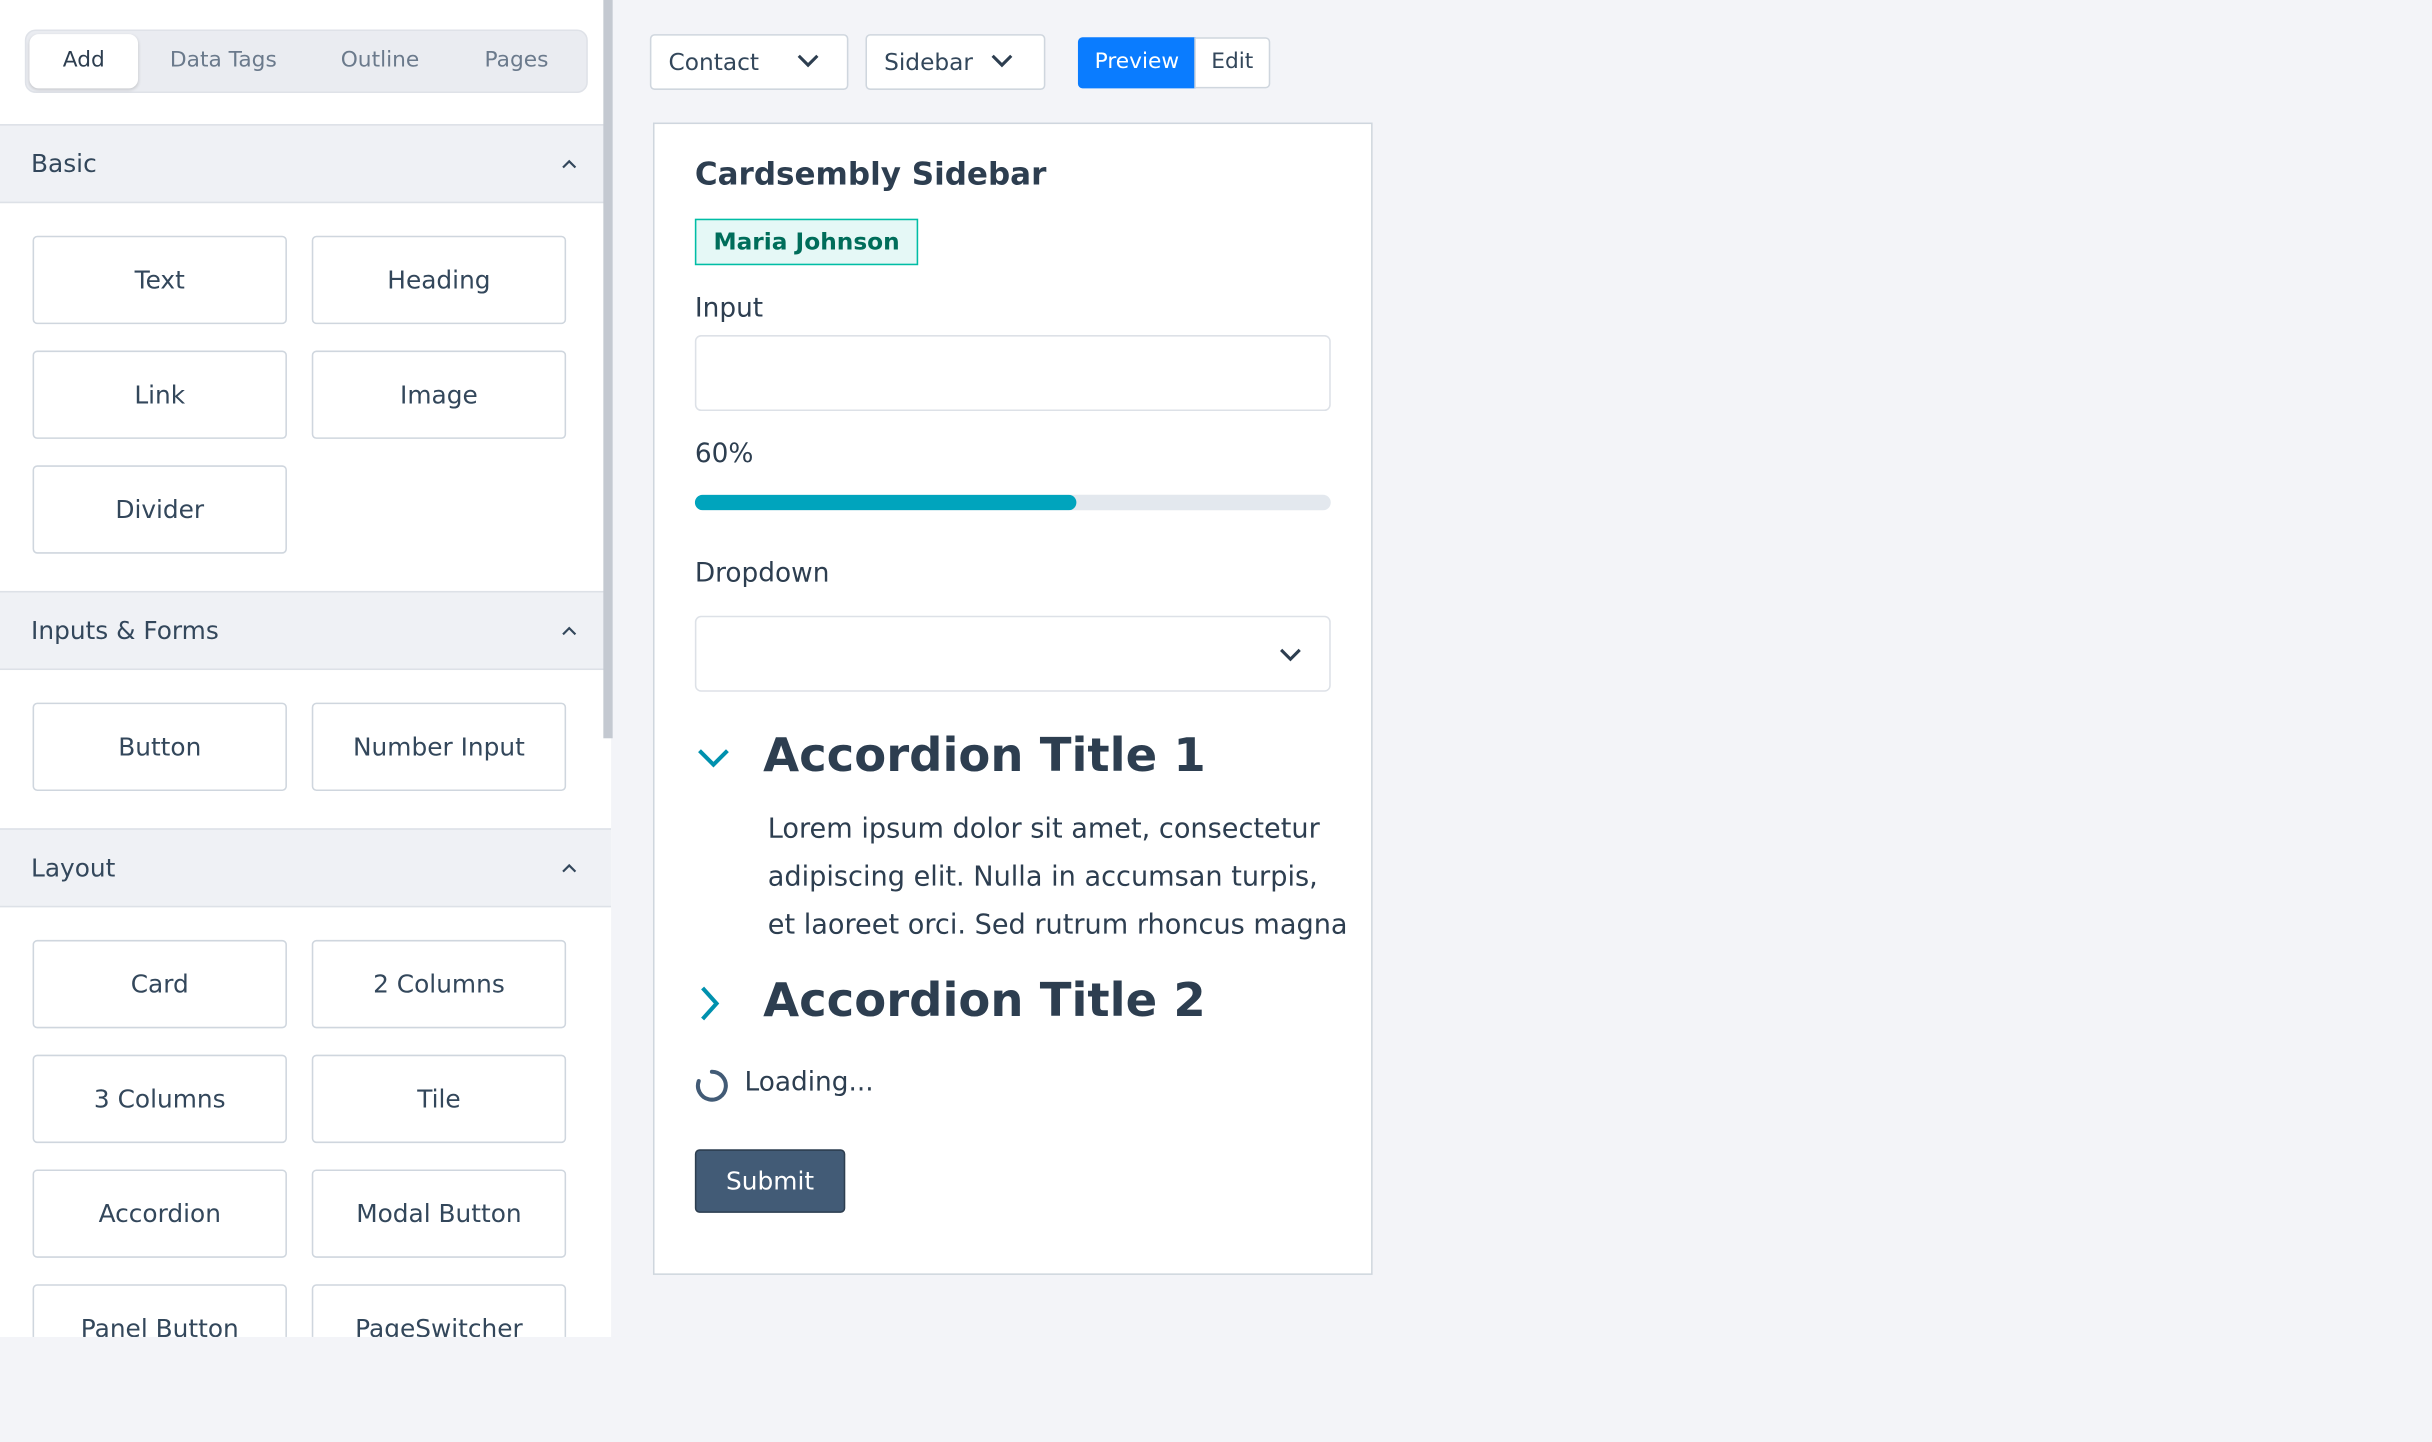 The height and width of the screenshot is (1442, 2432). Describe the element at coordinates (870, 174) in the screenshot. I see `card-title: Cardsembly Sidebar` at that location.